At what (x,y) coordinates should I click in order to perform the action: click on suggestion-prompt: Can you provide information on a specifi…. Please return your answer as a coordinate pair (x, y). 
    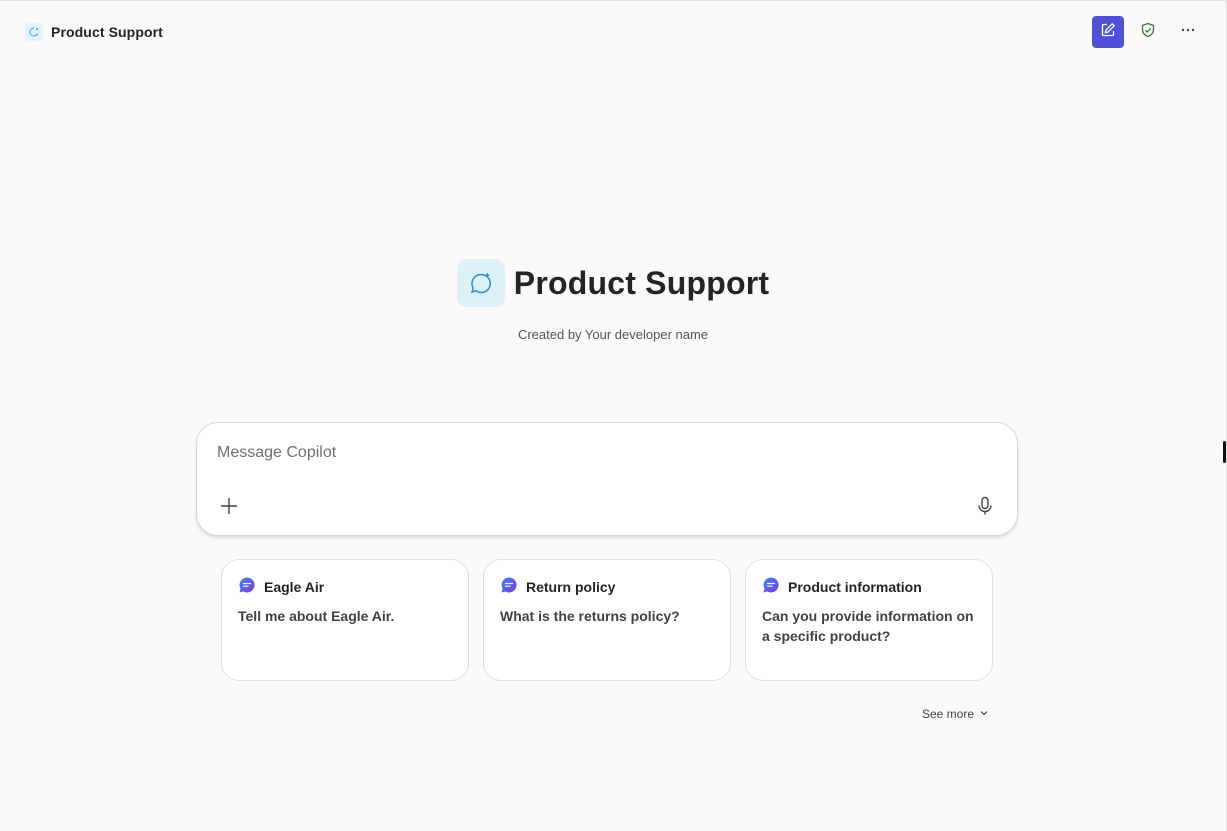
    Looking at the image, I should click on (868, 626).